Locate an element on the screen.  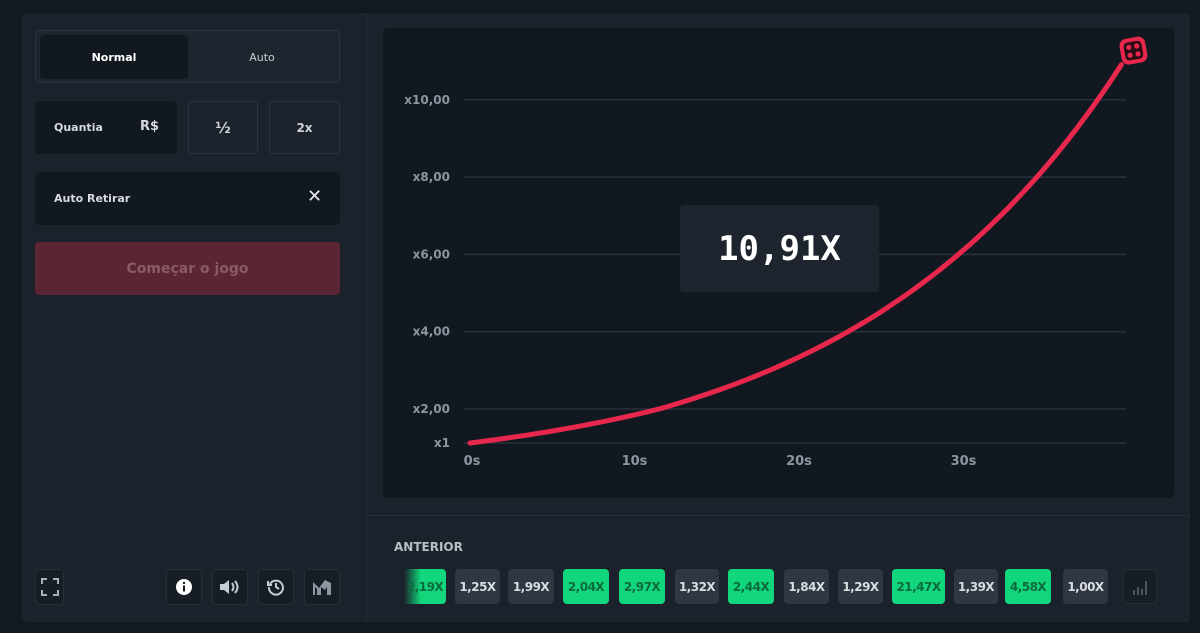
close-icon: ✕ is located at coordinates (314, 196).